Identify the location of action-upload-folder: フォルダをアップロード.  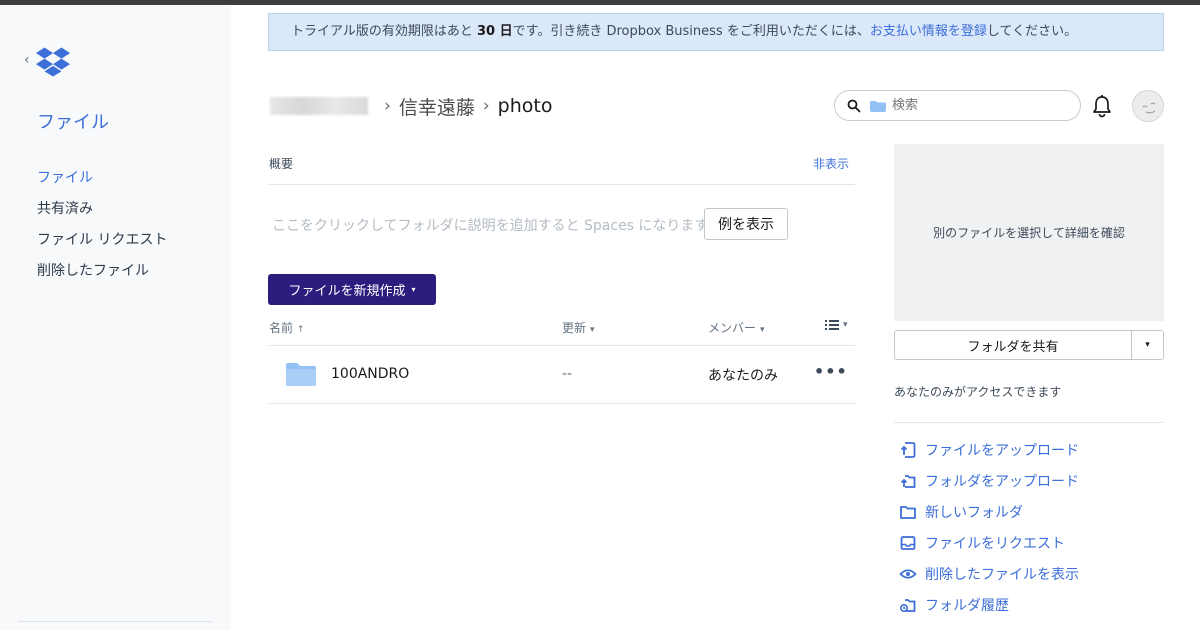
(989, 480).